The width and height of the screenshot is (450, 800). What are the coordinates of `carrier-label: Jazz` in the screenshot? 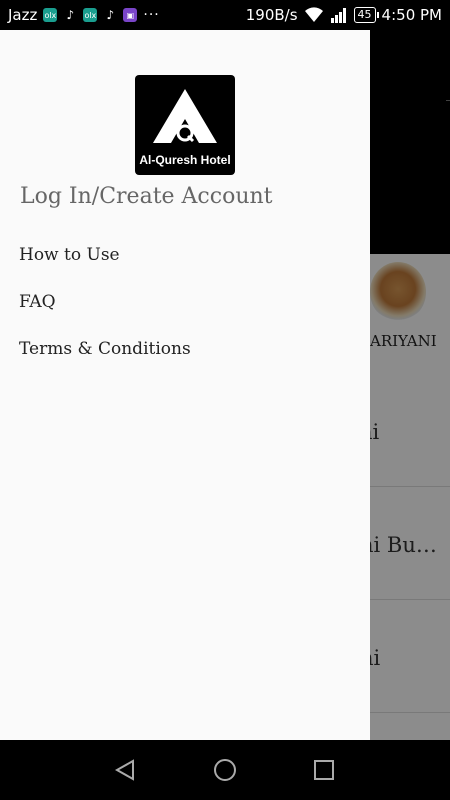 It's located at (23, 15).